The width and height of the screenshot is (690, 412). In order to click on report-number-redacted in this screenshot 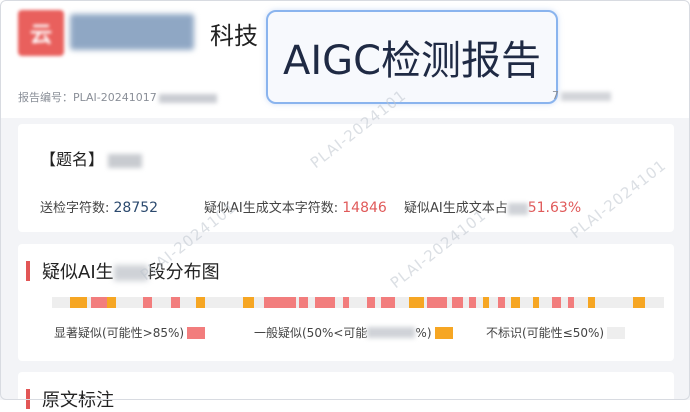, I will do `click(187, 98)`.